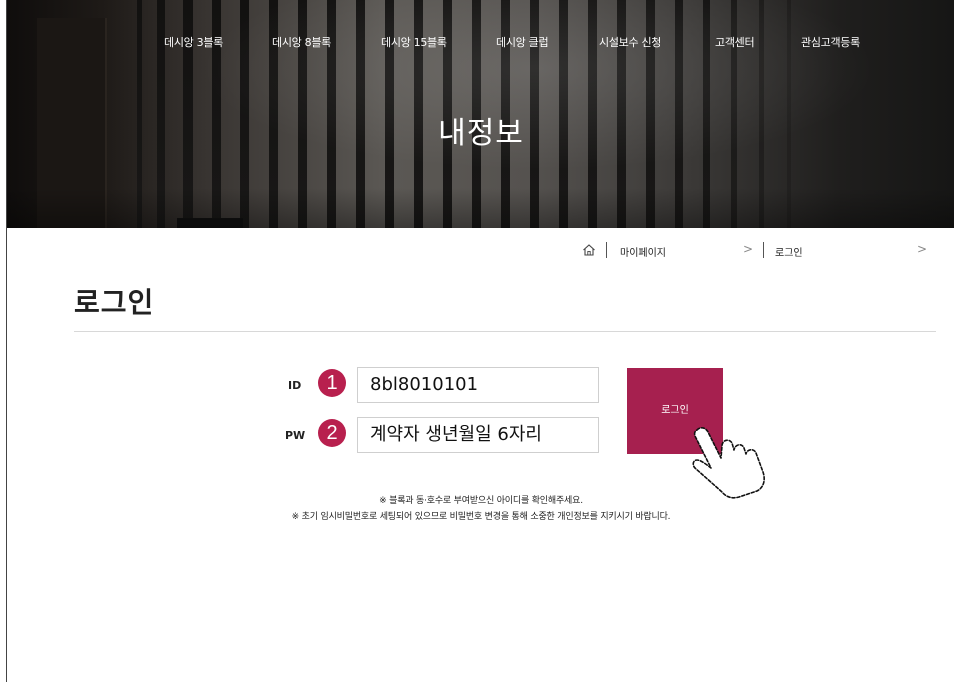 This screenshot has width=954, height=682. What do you see at coordinates (505, 331) in the screenshot?
I see `title-divider` at bounding box center [505, 331].